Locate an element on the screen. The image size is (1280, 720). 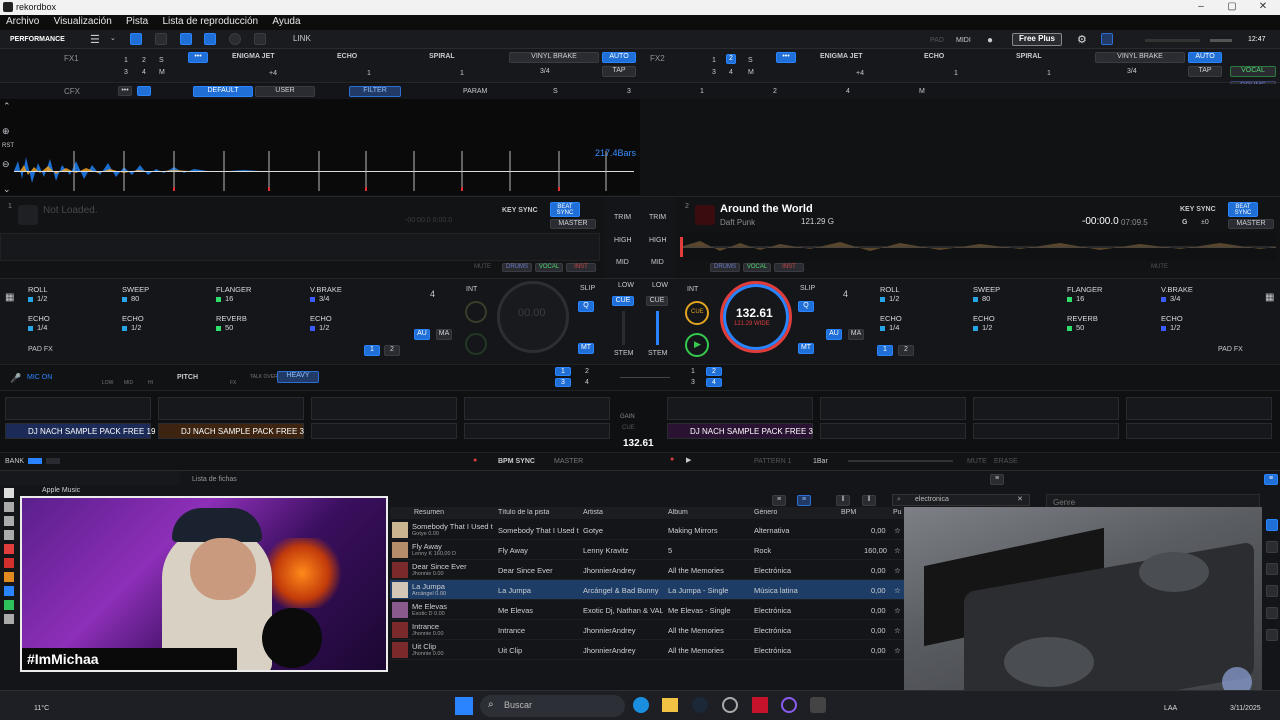
mic-heavy-button: HEAVY is located at coordinates (298, 377).